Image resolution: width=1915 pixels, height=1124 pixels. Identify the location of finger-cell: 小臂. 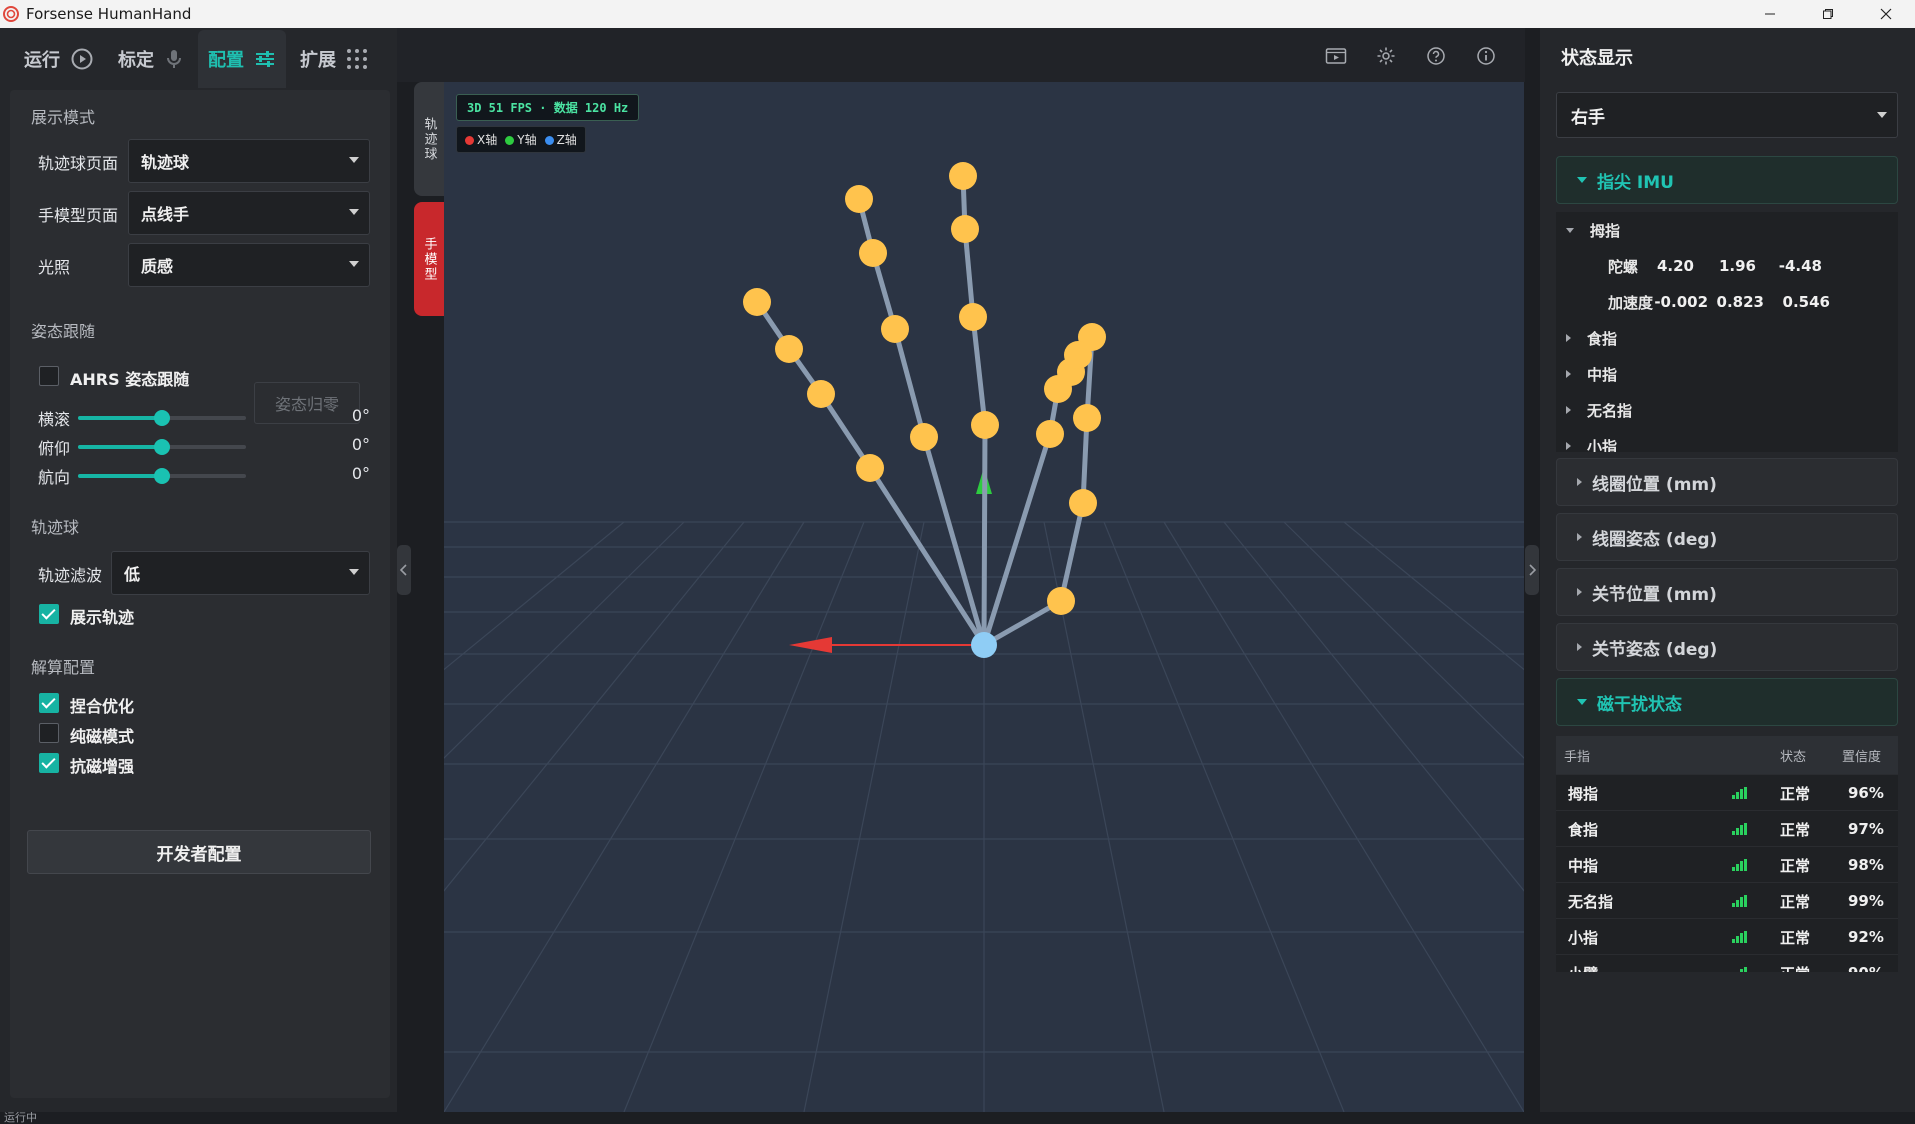
(1583, 964).